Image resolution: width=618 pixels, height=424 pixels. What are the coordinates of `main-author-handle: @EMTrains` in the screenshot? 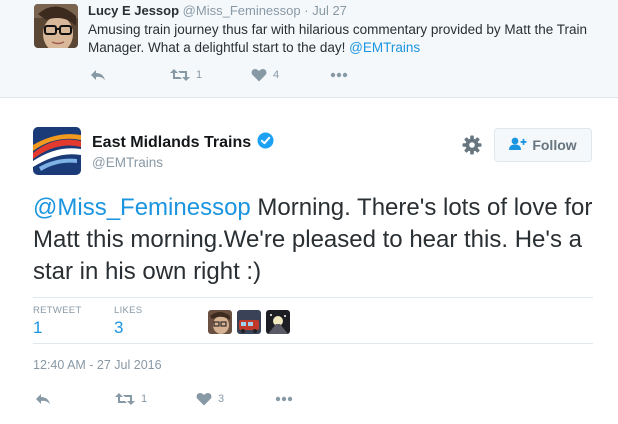 It's located at (127, 162).